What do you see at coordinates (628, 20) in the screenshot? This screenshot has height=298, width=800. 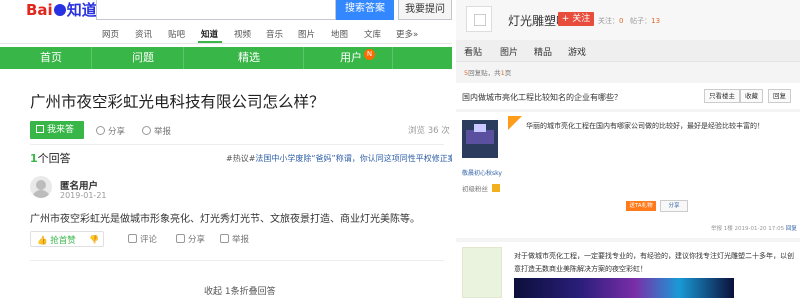 I see `tieba-header: 灯光雕塑吧 + 关注 关注：0 帖子：13` at bounding box center [628, 20].